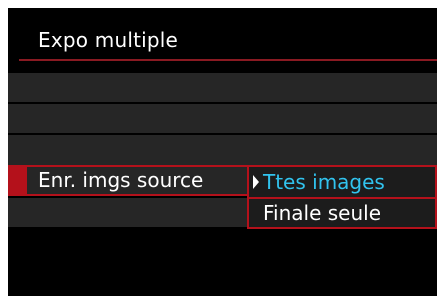  What do you see at coordinates (322, 213) in the screenshot?
I see `option-finale-seule: Finale seule` at bounding box center [322, 213].